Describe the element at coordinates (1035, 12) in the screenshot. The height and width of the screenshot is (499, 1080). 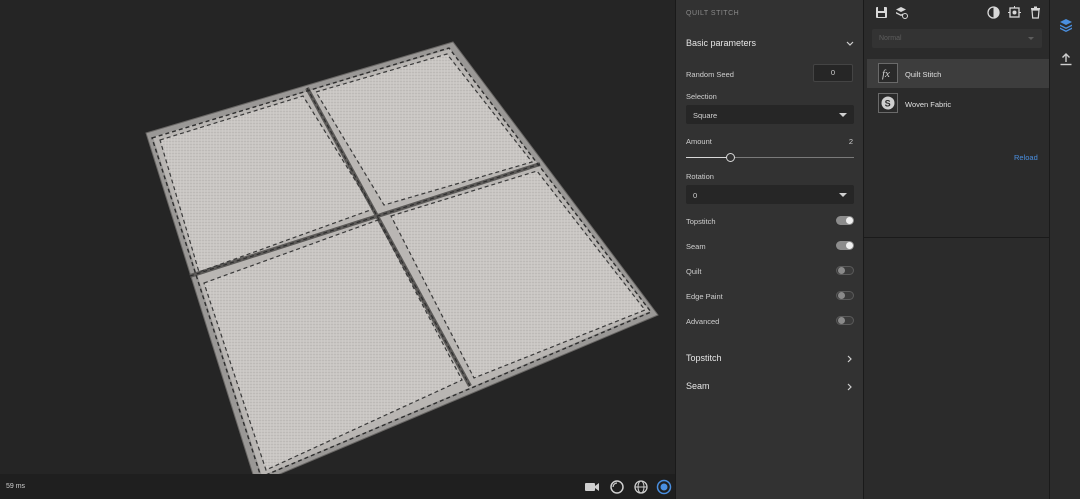
I see `trash-icon` at that location.